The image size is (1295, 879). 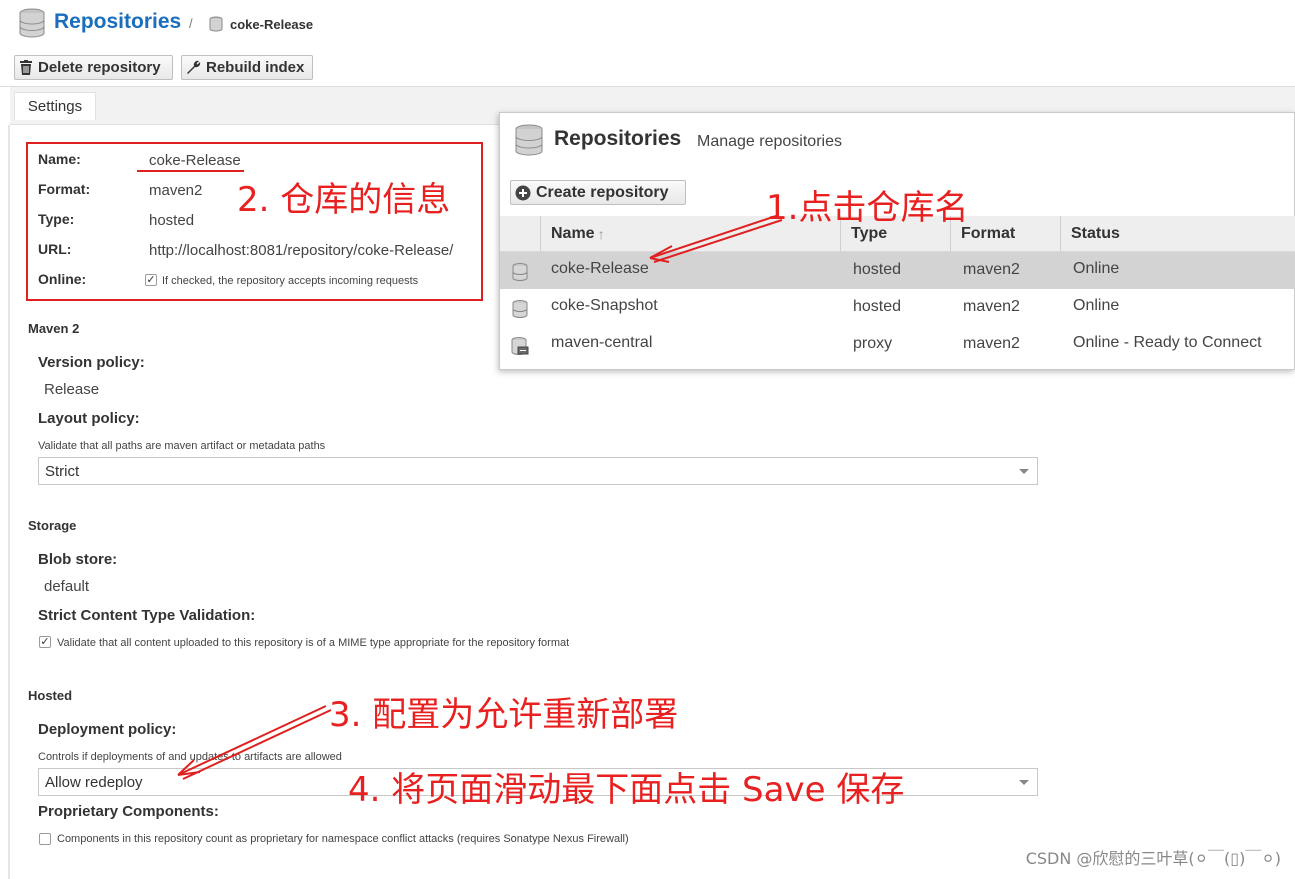 What do you see at coordinates (716, 239) in the screenshot?
I see `arrow-to-repository-name` at bounding box center [716, 239].